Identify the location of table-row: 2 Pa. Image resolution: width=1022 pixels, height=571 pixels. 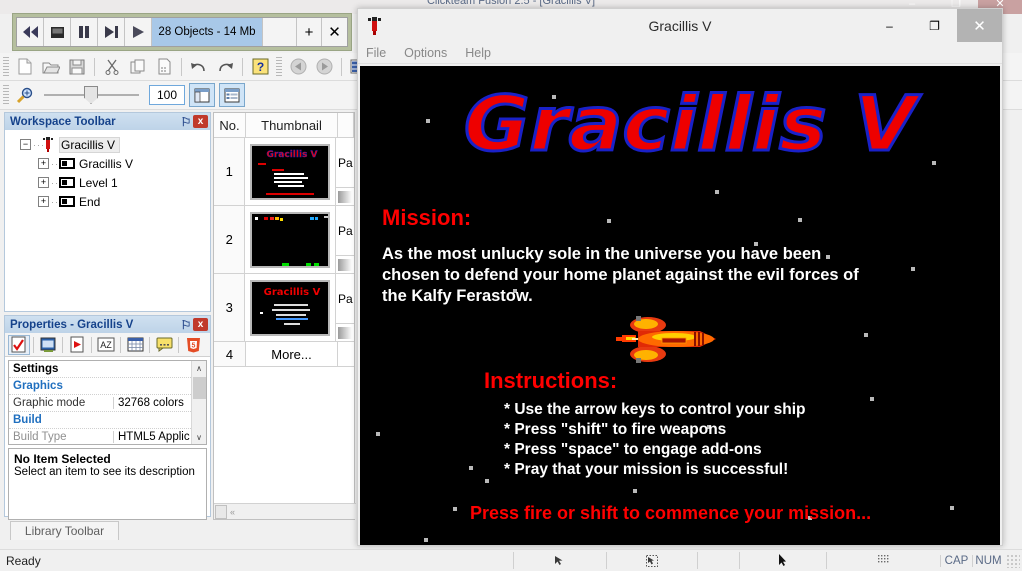
(284, 240).